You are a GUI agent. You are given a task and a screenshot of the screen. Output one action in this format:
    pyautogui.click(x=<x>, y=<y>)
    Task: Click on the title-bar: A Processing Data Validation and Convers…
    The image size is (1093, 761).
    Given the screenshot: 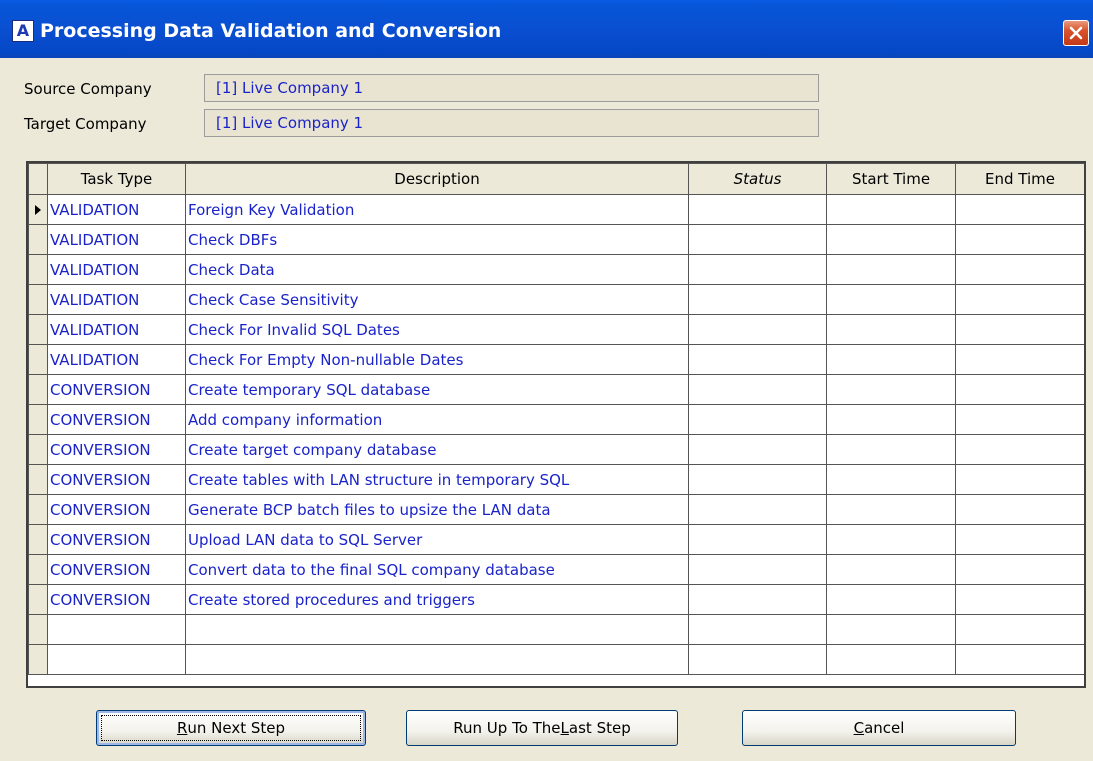 What is the action you would take?
    pyautogui.click(x=546, y=29)
    